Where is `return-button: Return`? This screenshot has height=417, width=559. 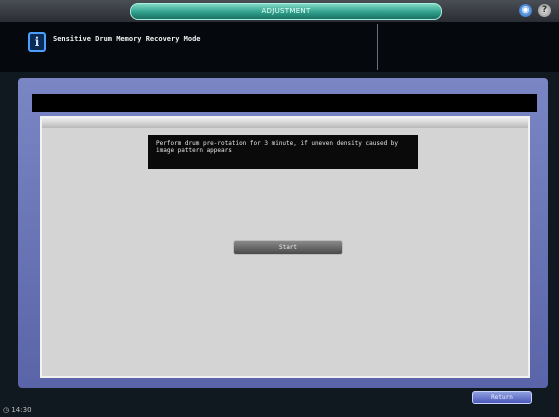 return-button: Return is located at coordinates (502, 397).